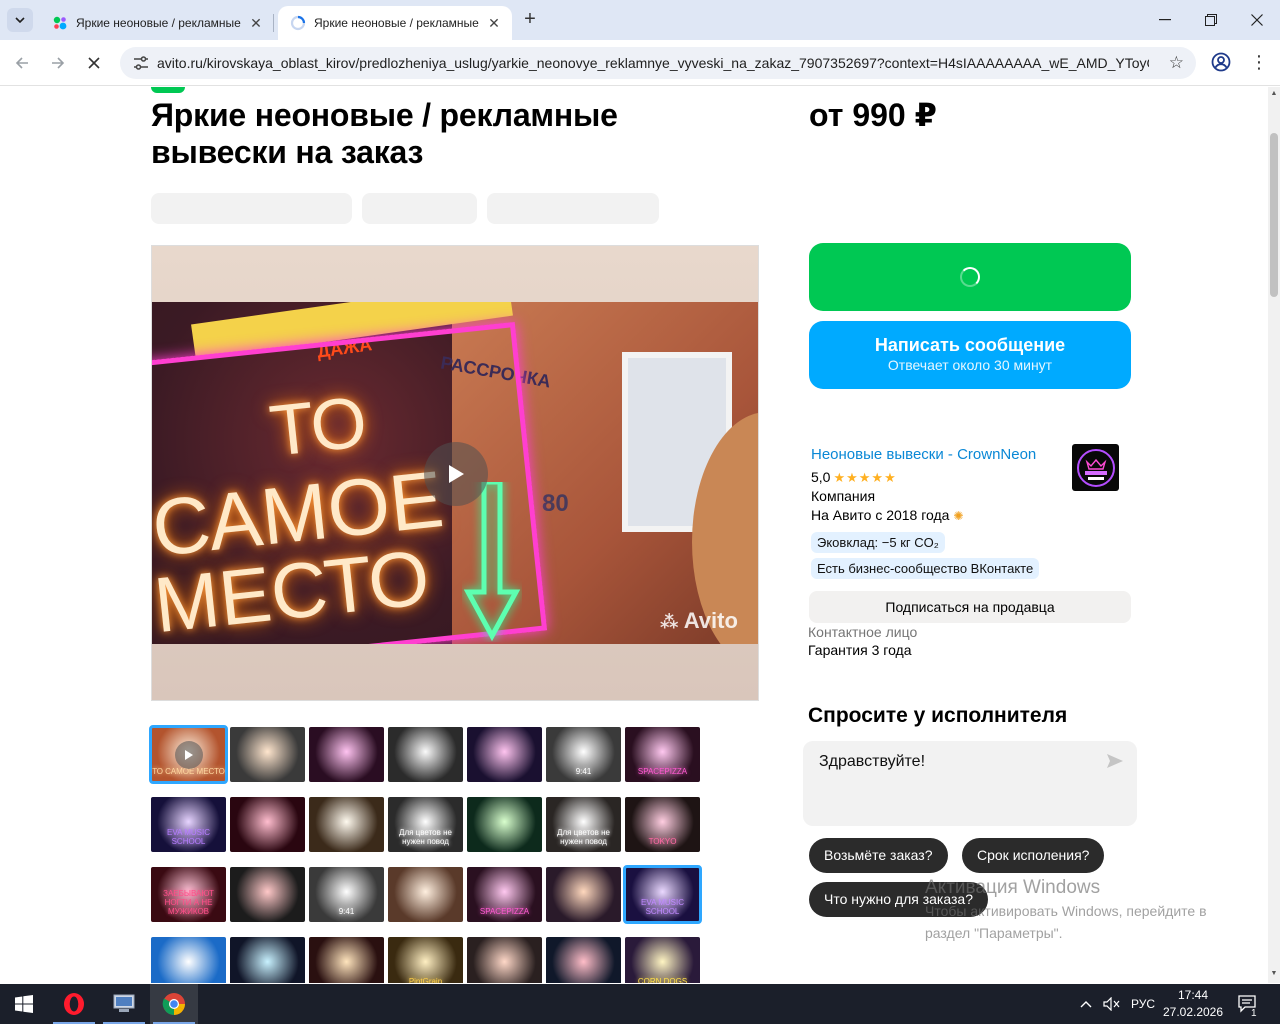  Describe the element at coordinates (1248, 1004) in the screenshot. I see `notifications-button: 1` at that location.